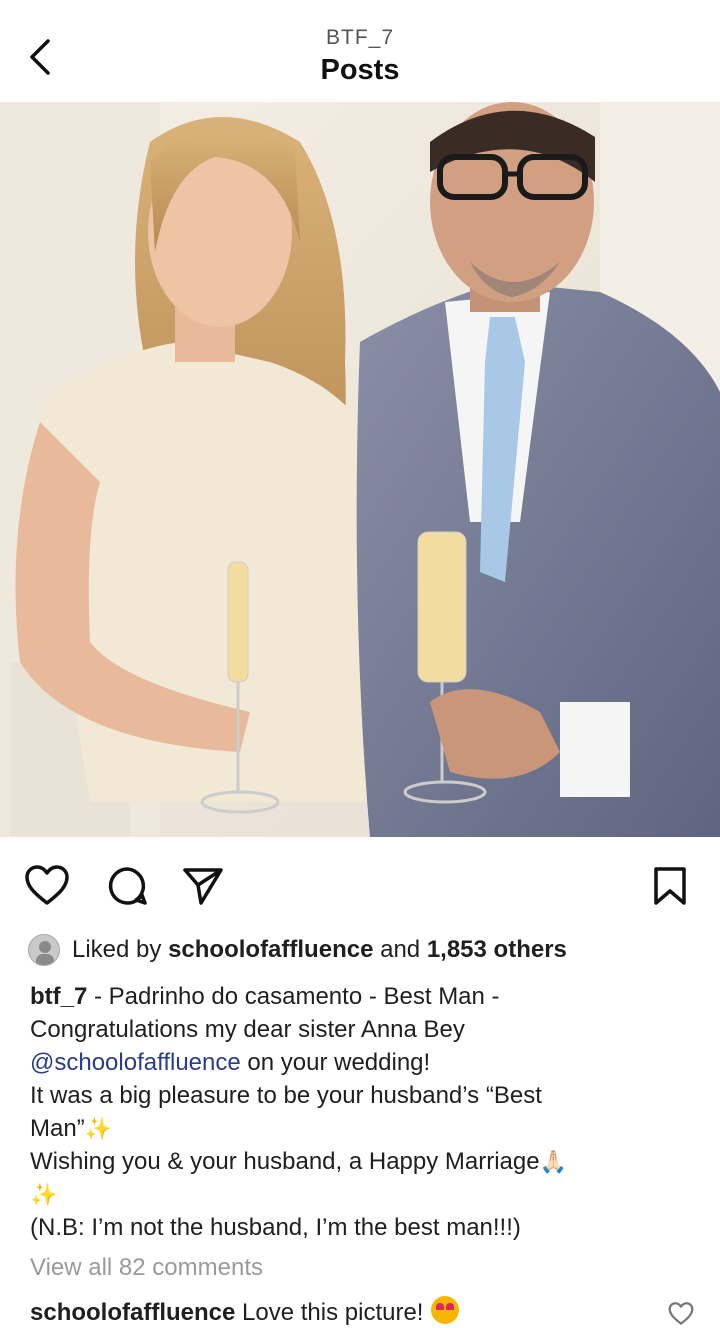 This screenshot has width=720, height=1328. I want to click on like-button, so click(47, 886).